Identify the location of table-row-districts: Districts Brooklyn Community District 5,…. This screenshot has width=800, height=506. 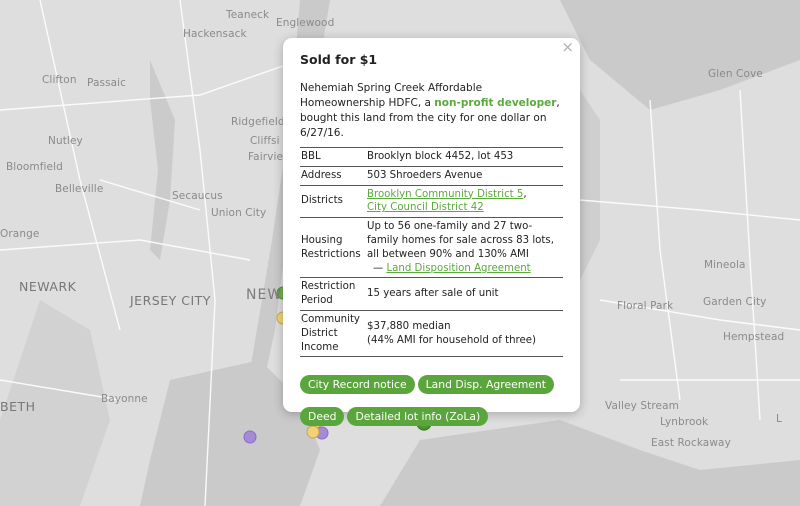
(431, 201).